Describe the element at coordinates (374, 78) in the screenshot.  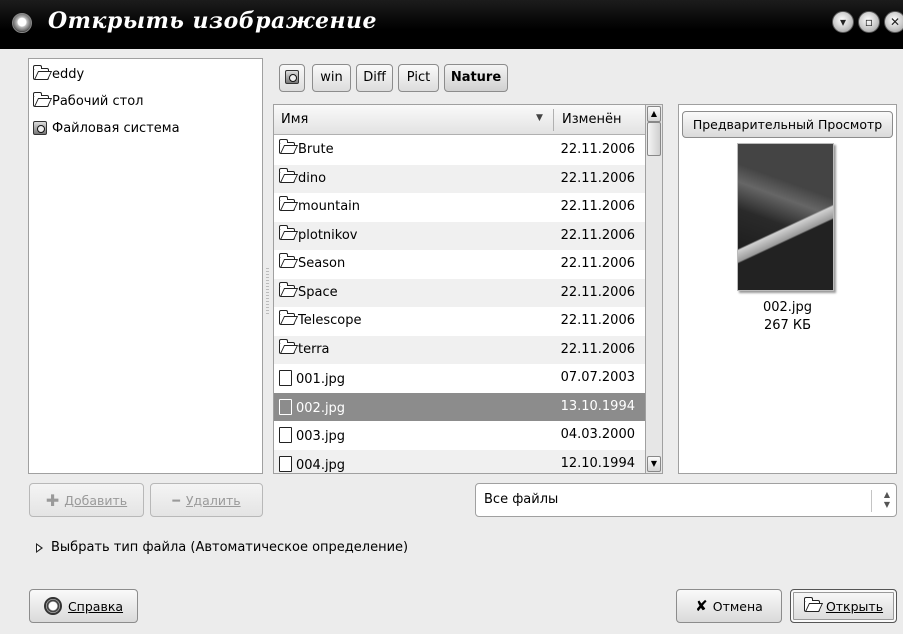
I see `path-button-diff: Diff` at that location.